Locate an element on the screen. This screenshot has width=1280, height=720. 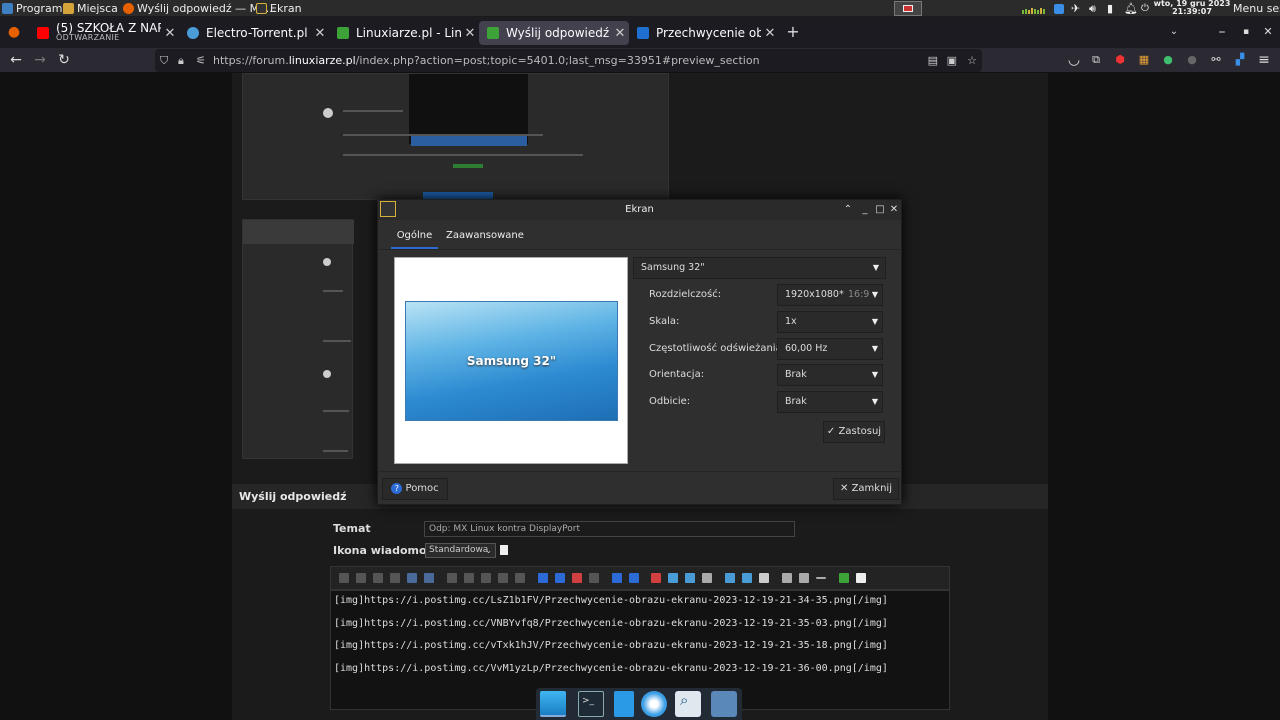
shade-icon: ⌃ is located at coordinates (848, 210).